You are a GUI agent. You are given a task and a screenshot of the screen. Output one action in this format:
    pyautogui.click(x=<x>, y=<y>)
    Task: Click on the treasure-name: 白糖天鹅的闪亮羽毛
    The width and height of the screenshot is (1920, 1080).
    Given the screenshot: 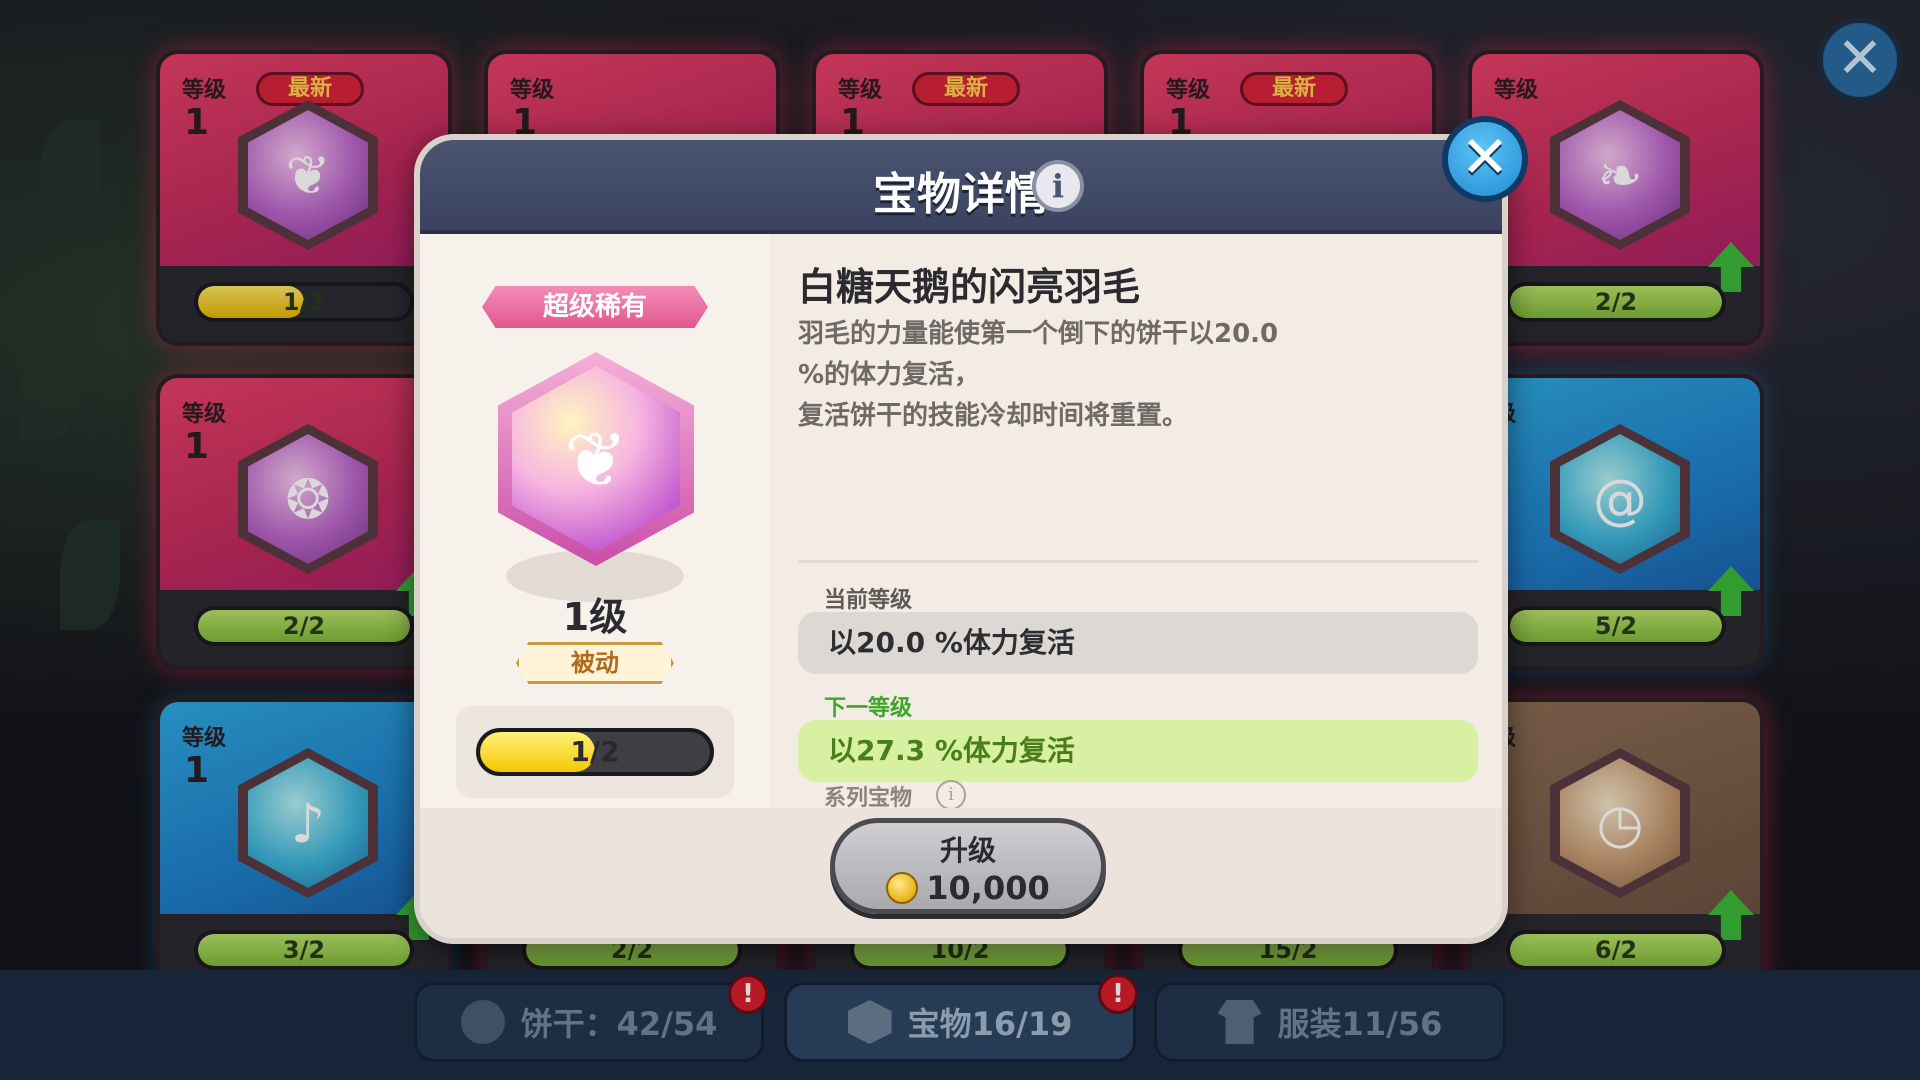 What is the action you would take?
    pyautogui.click(x=969, y=287)
    